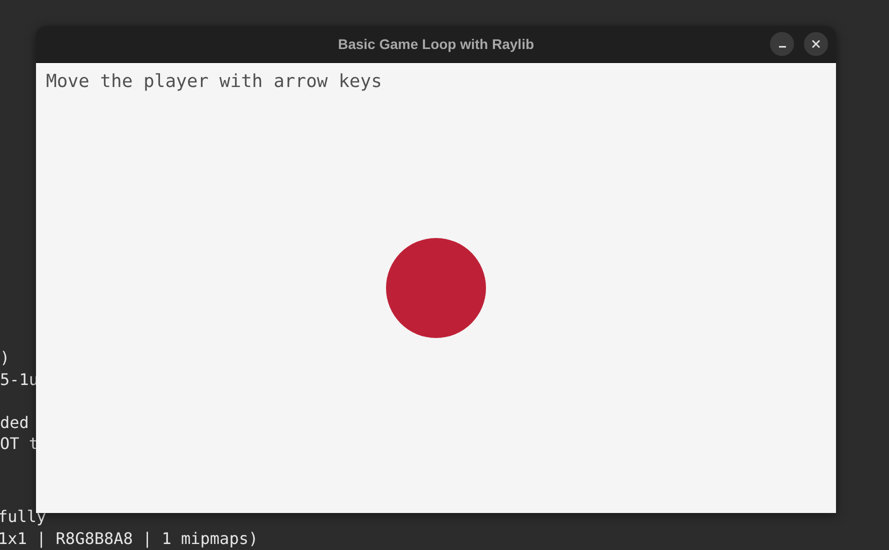 The image size is (889, 550). I want to click on close-icon, so click(816, 44).